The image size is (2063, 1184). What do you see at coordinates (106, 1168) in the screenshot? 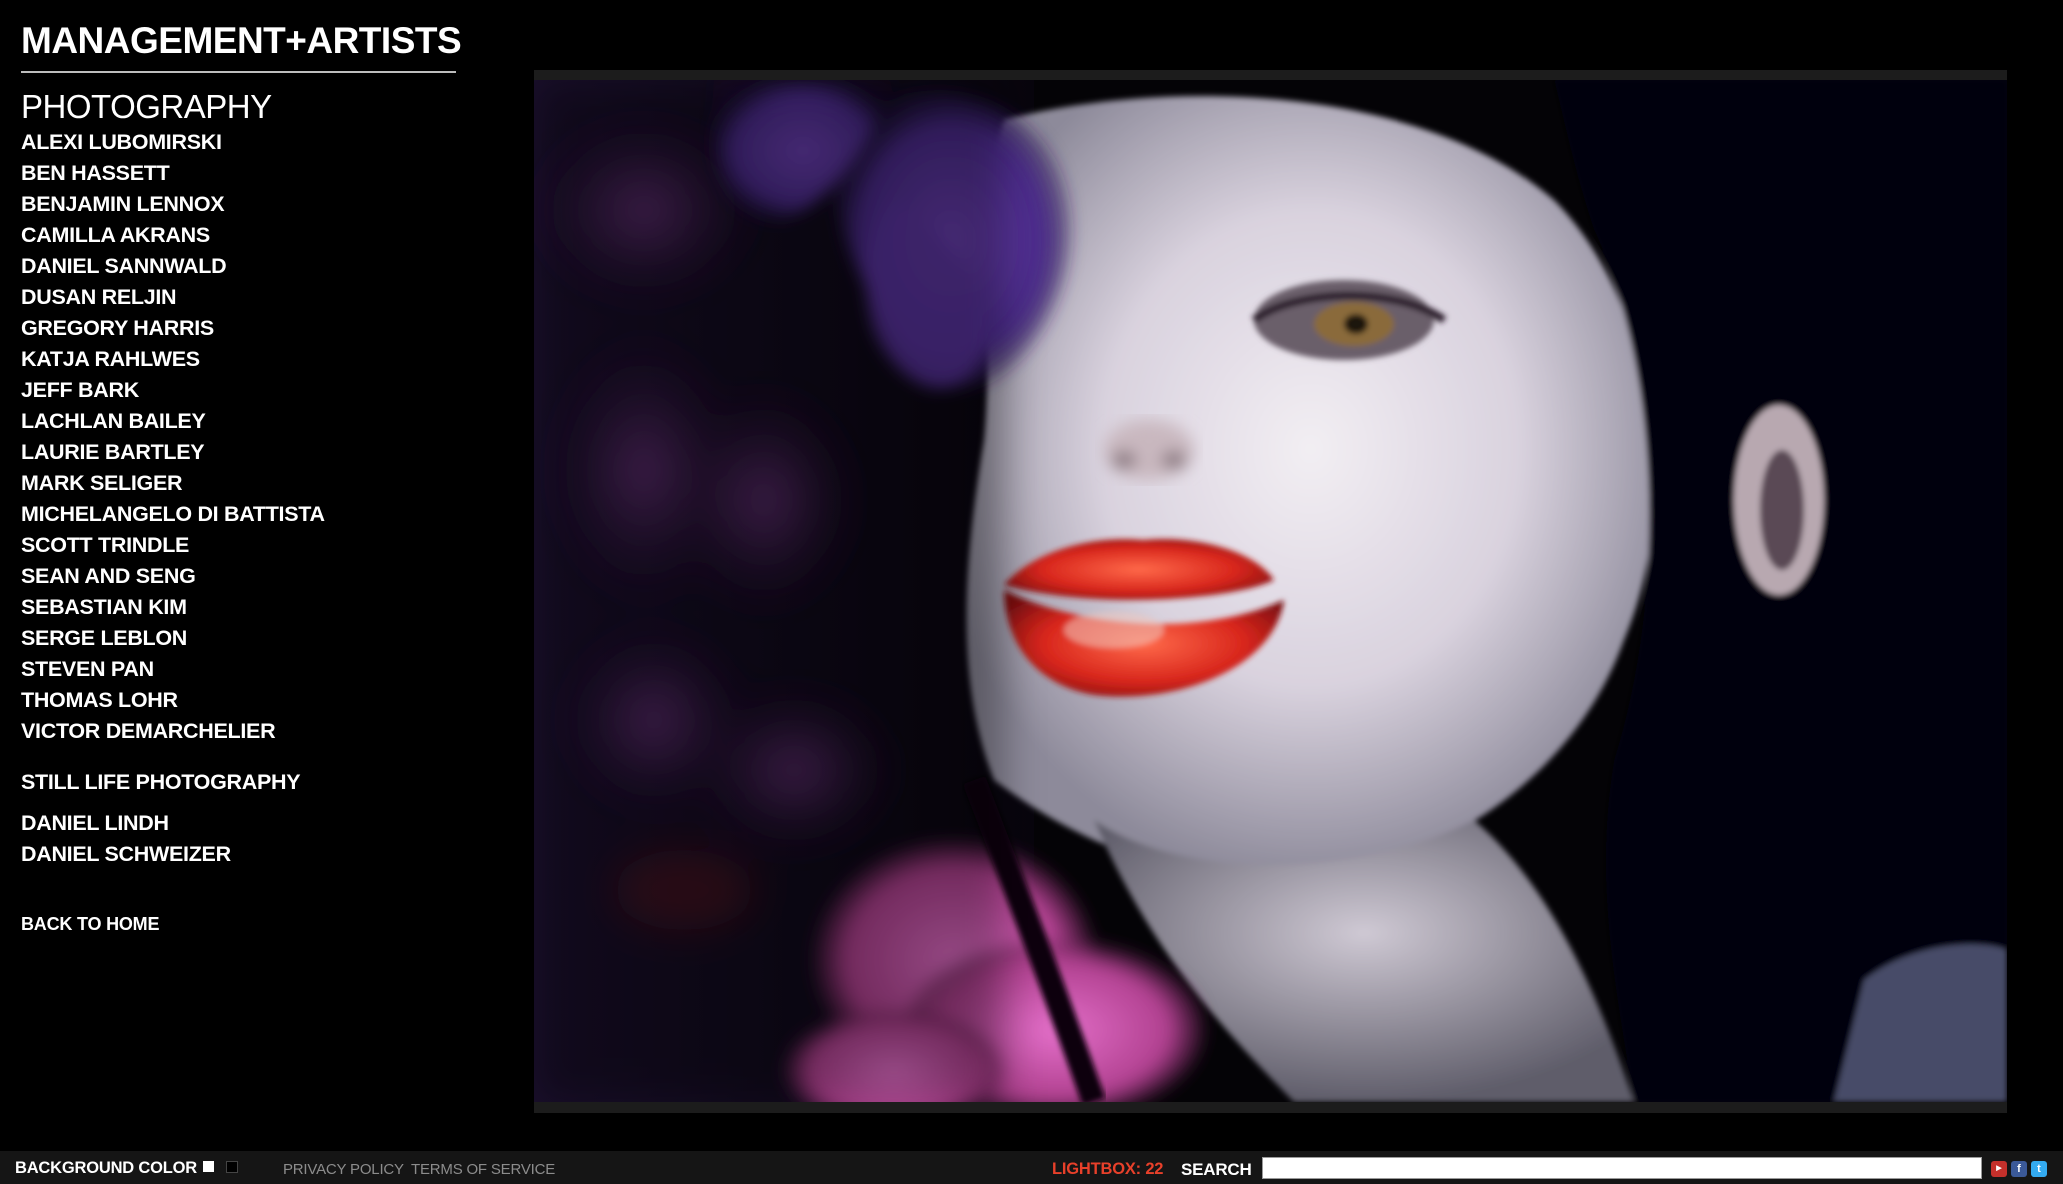
I see `background-color-label: BACKGROUND COLOR` at bounding box center [106, 1168].